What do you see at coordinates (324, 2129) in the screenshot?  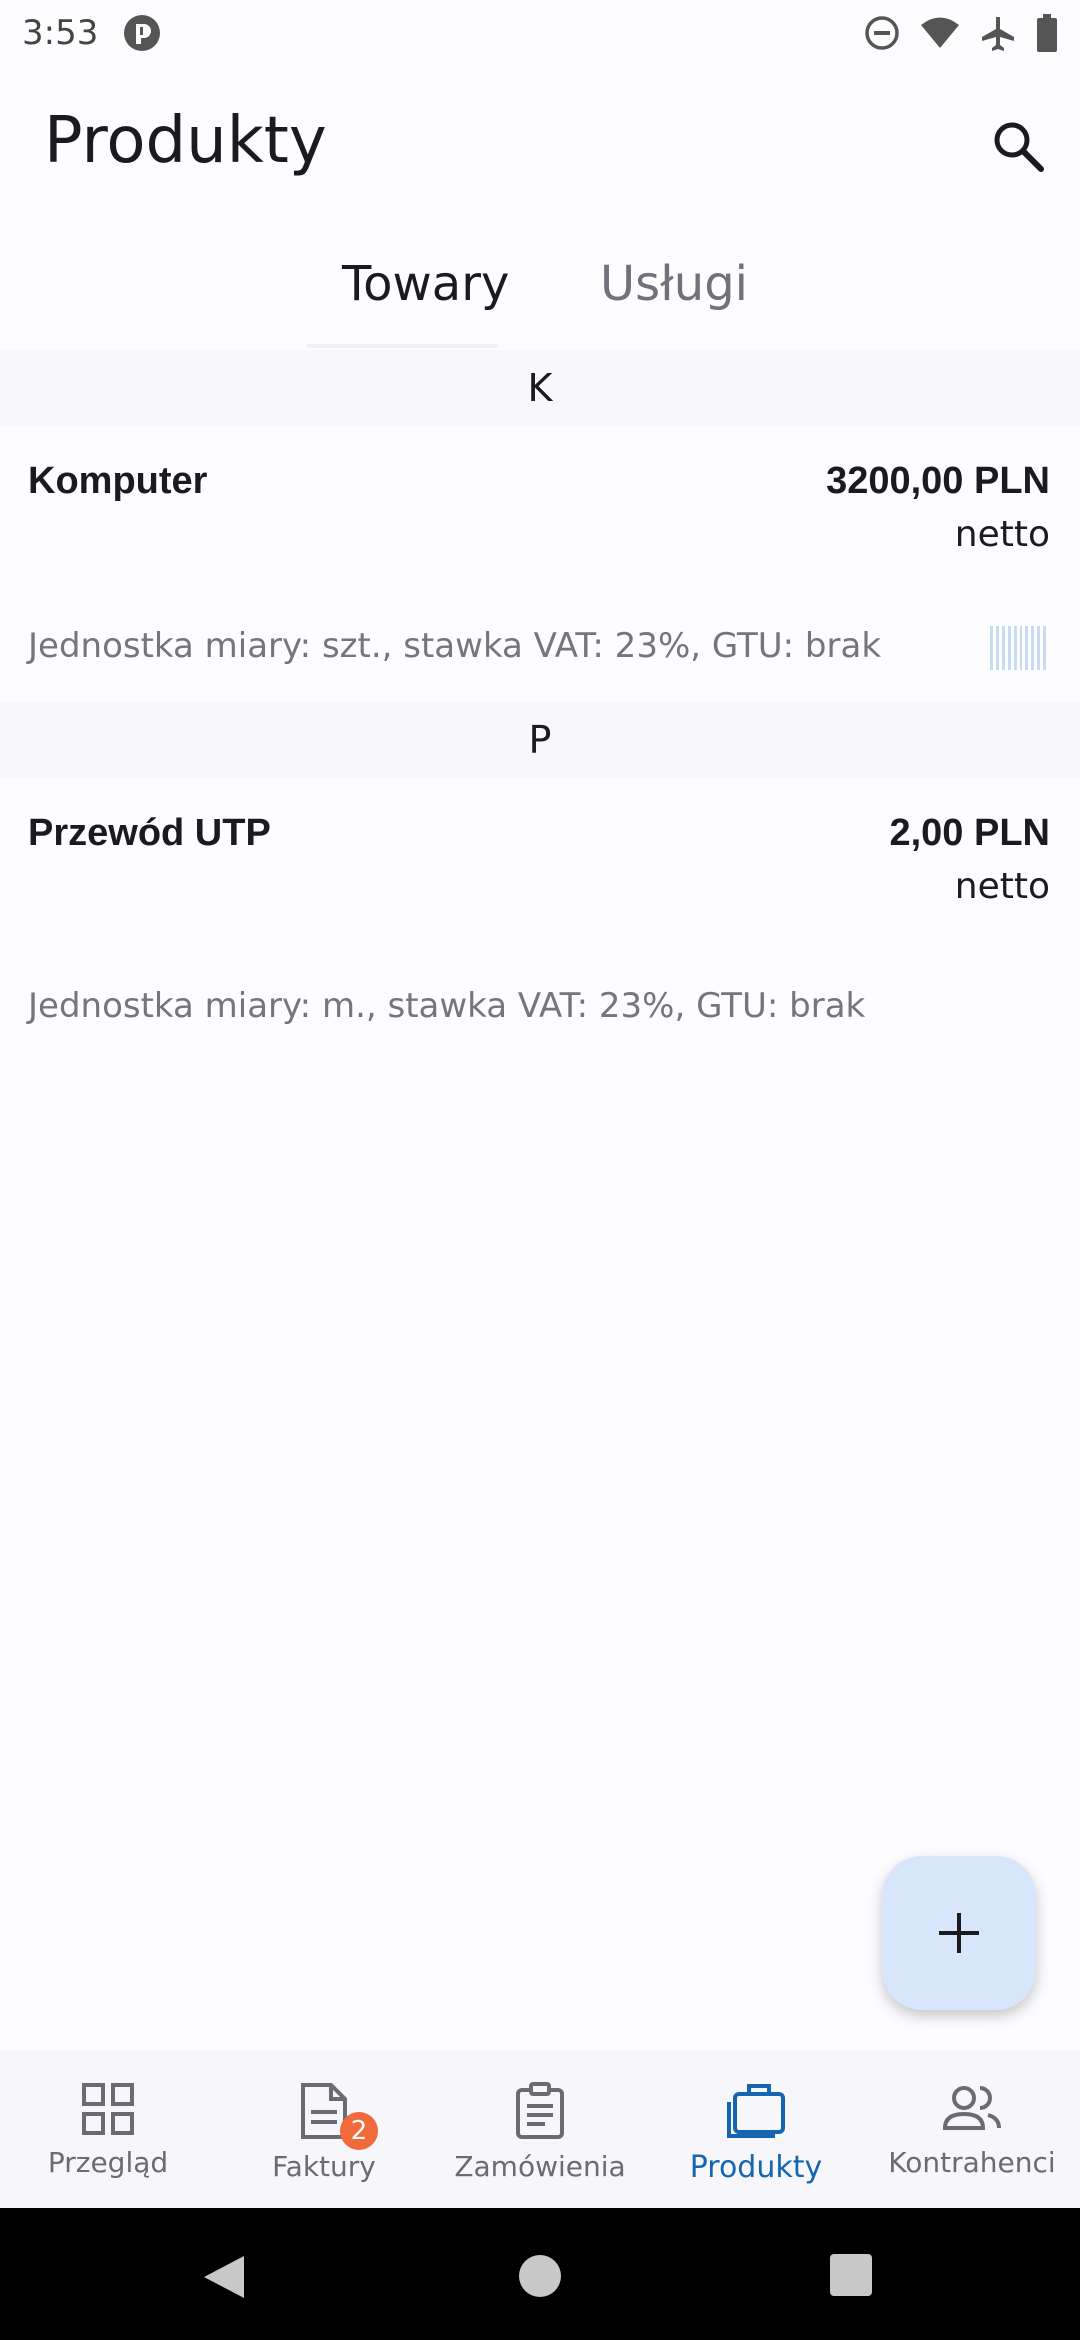 I see `nav-item-faktury: 2 Faktury` at bounding box center [324, 2129].